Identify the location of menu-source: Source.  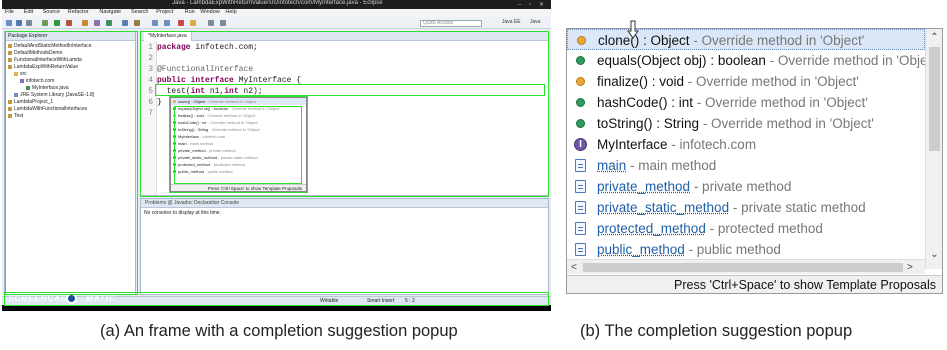
(51, 12).